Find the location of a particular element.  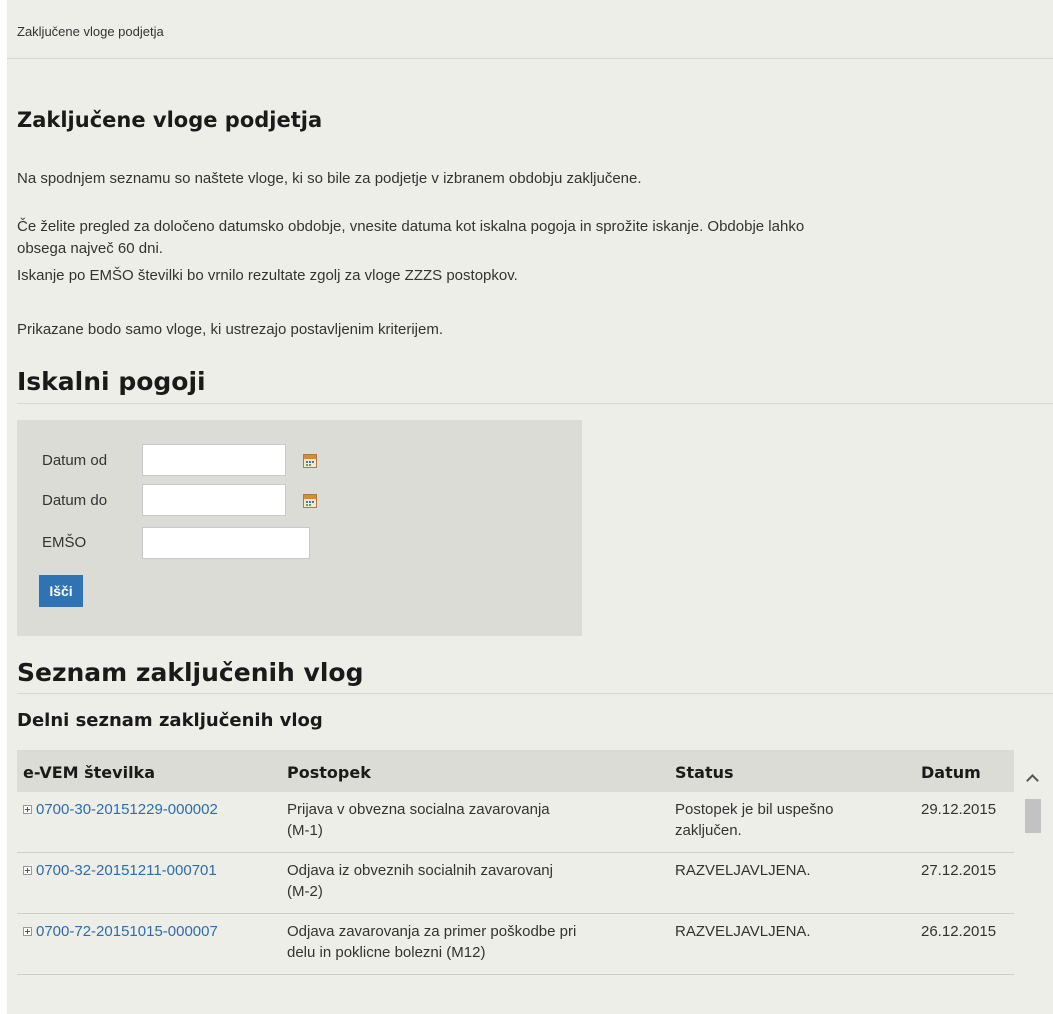

table-header: e-VEM številka Postopek Status Datum is located at coordinates (515, 771).